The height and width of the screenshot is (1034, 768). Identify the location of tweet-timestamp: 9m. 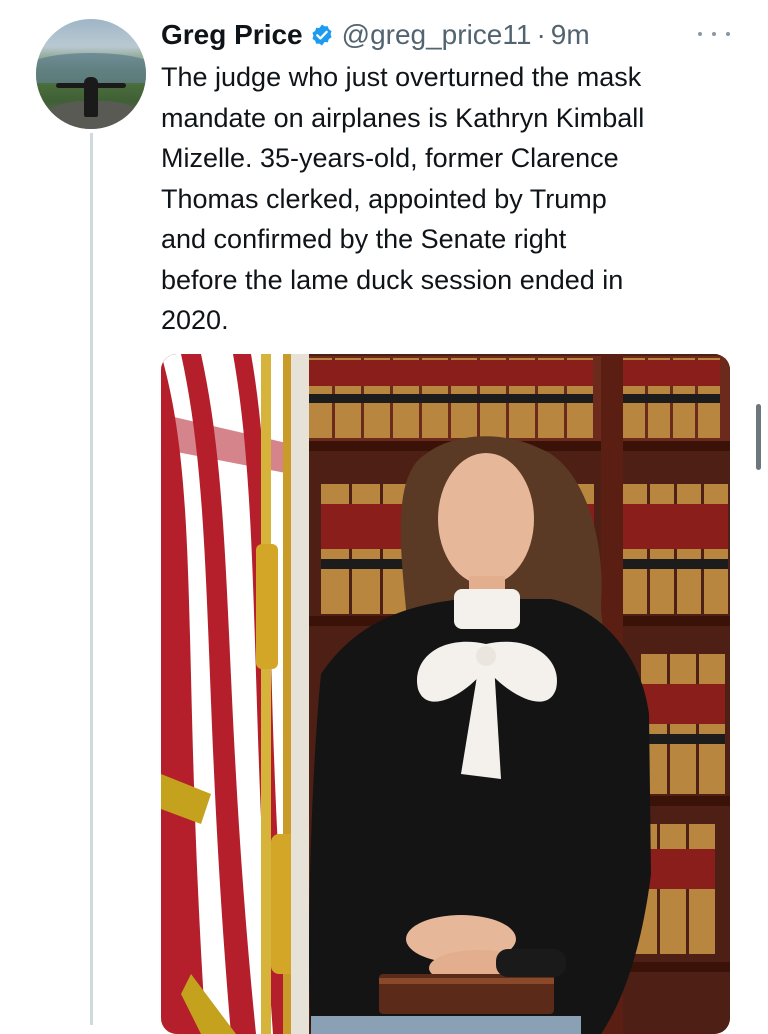
(570, 35).